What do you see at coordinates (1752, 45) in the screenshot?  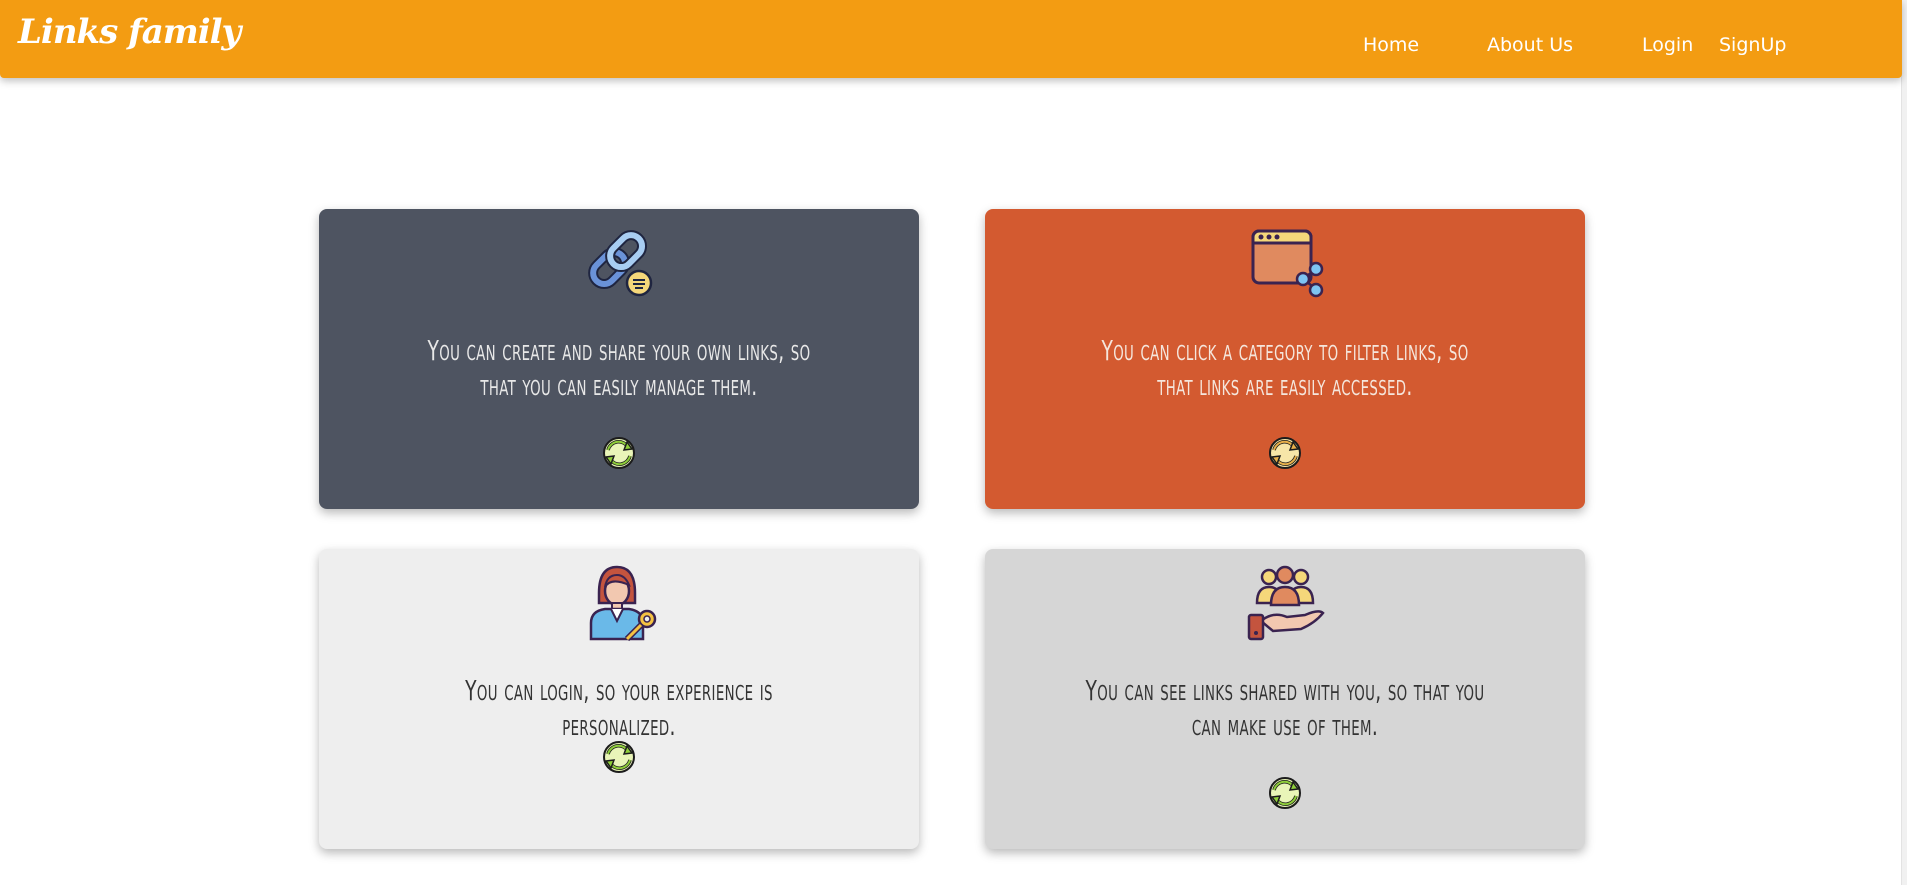 I see `nav-signup-link: SignUp` at bounding box center [1752, 45].